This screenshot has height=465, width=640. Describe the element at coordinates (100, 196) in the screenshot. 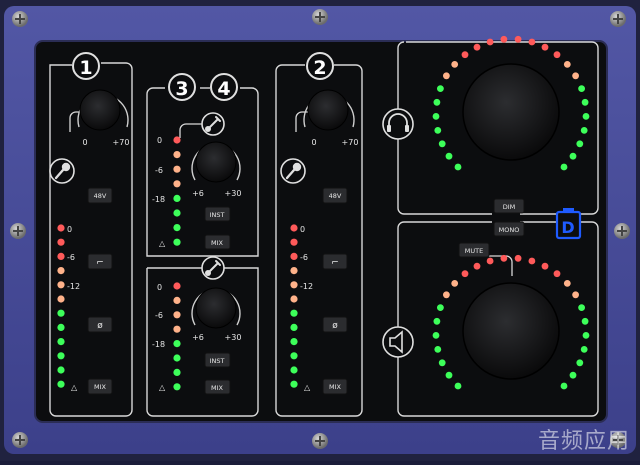

I see `channel-1-48v-label: 48V` at that location.